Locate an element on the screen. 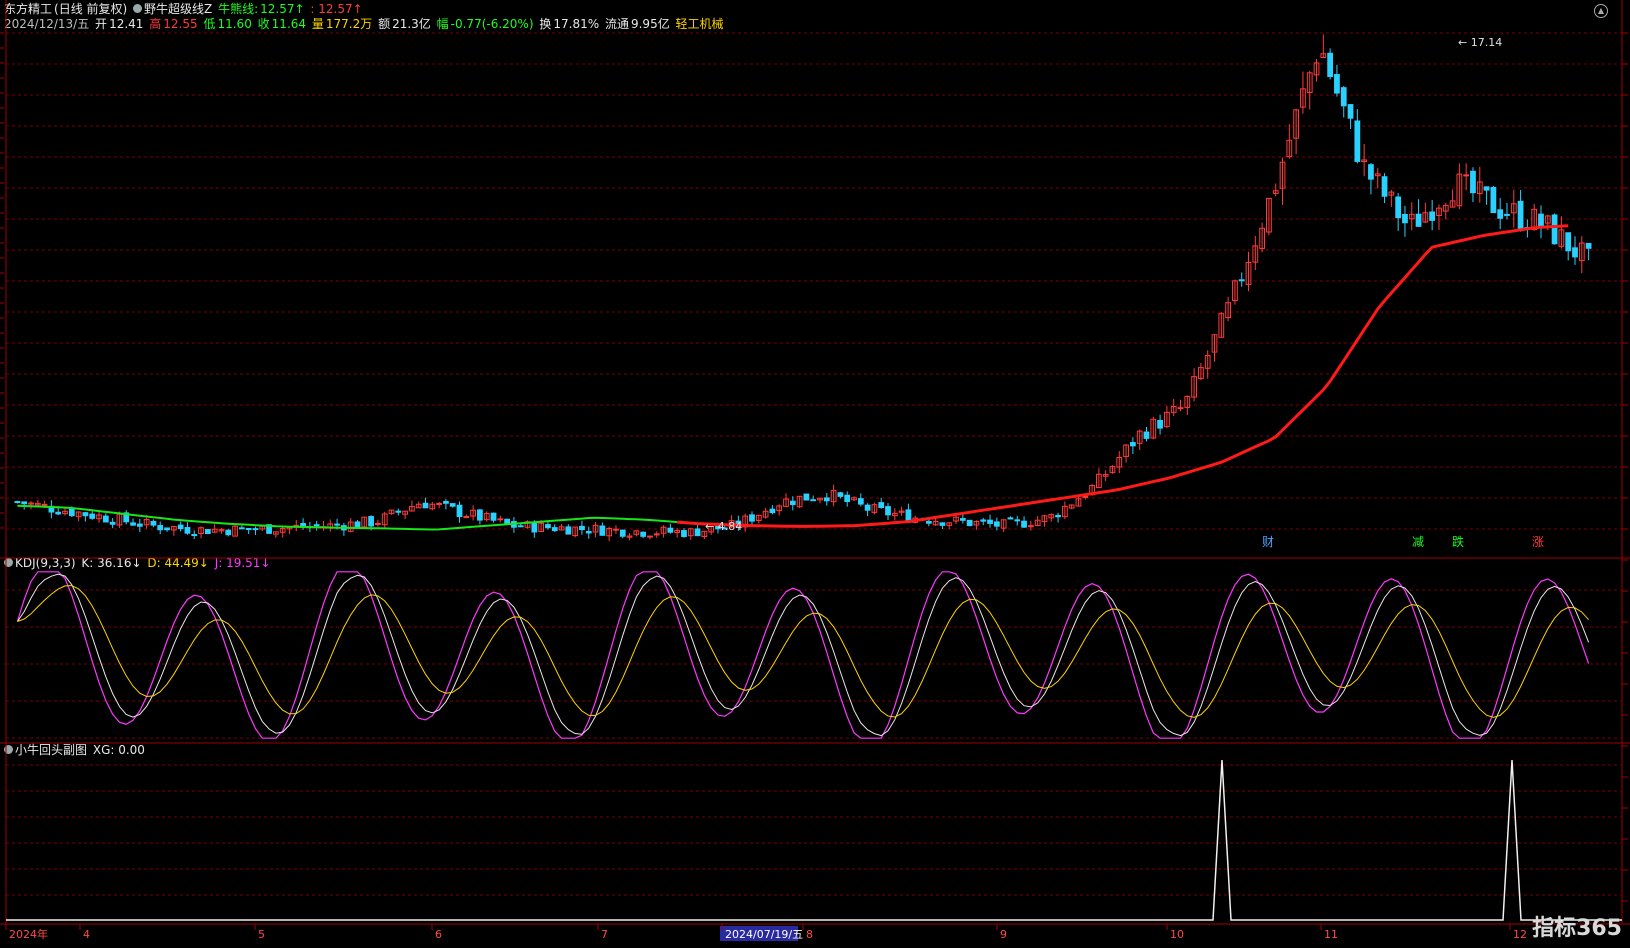 This screenshot has height=948, width=1630. max-price-label: ← 17.14 is located at coordinates (1480, 42).